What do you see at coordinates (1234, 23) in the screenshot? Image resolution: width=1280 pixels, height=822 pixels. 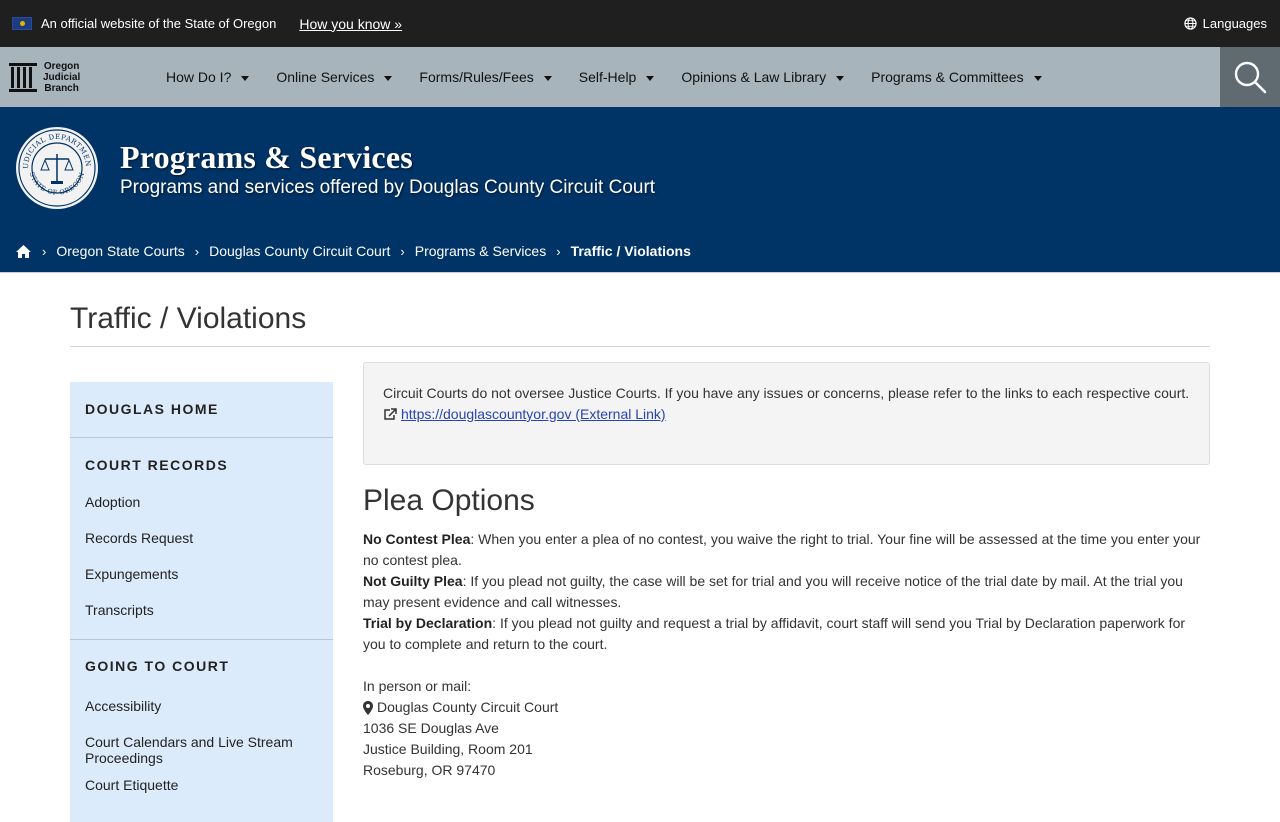 I see `languages-label: Languages` at bounding box center [1234, 23].